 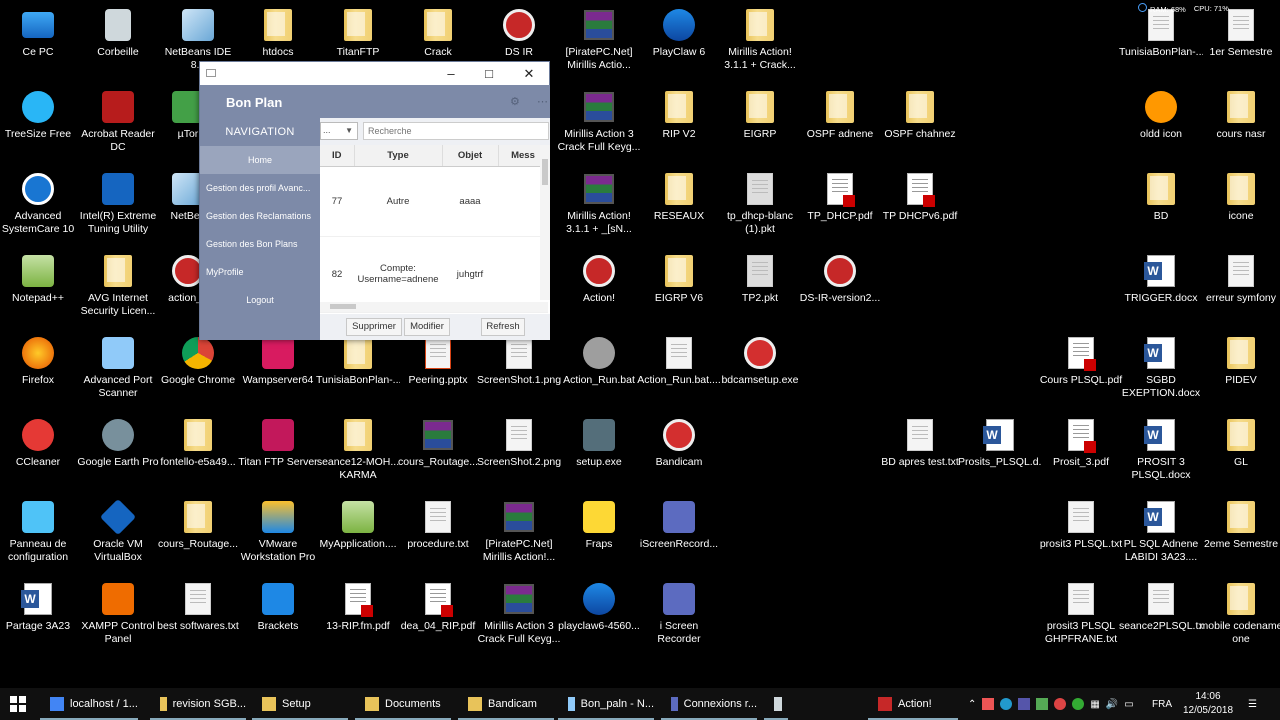 I want to click on desktop-icon: Advanced Port Scanner, so click(x=118, y=367).